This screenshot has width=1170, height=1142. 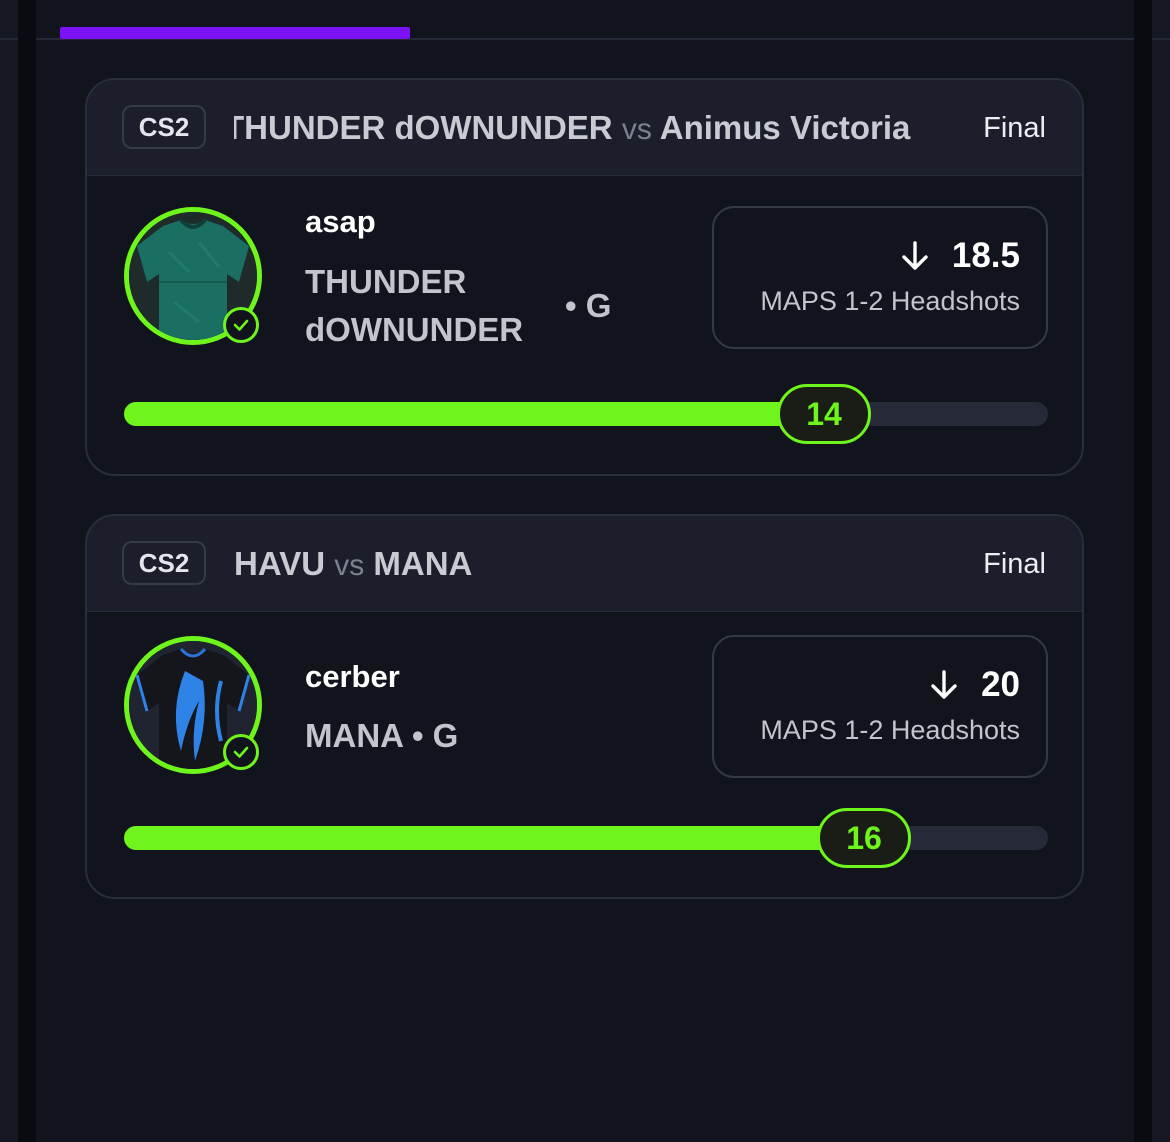 I want to click on active-tab-indicator, so click(x=235, y=33).